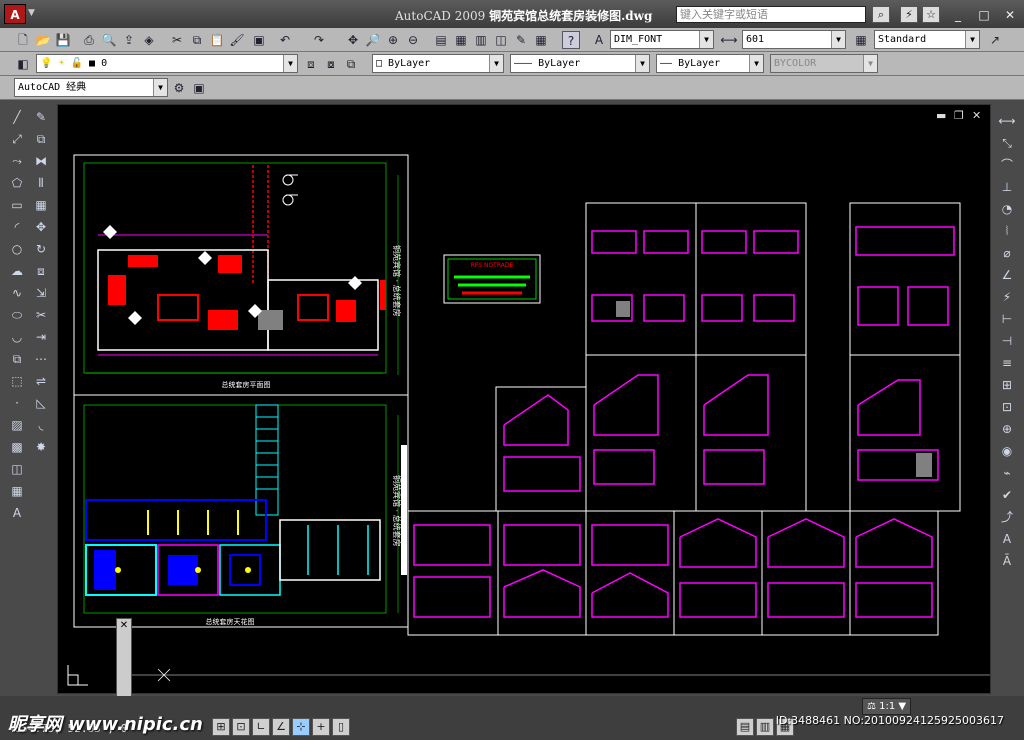 The height and width of the screenshot is (740, 1024). What do you see at coordinates (17, 447) in the screenshot?
I see `gradient-icon: ▩` at bounding box center [17, 447].